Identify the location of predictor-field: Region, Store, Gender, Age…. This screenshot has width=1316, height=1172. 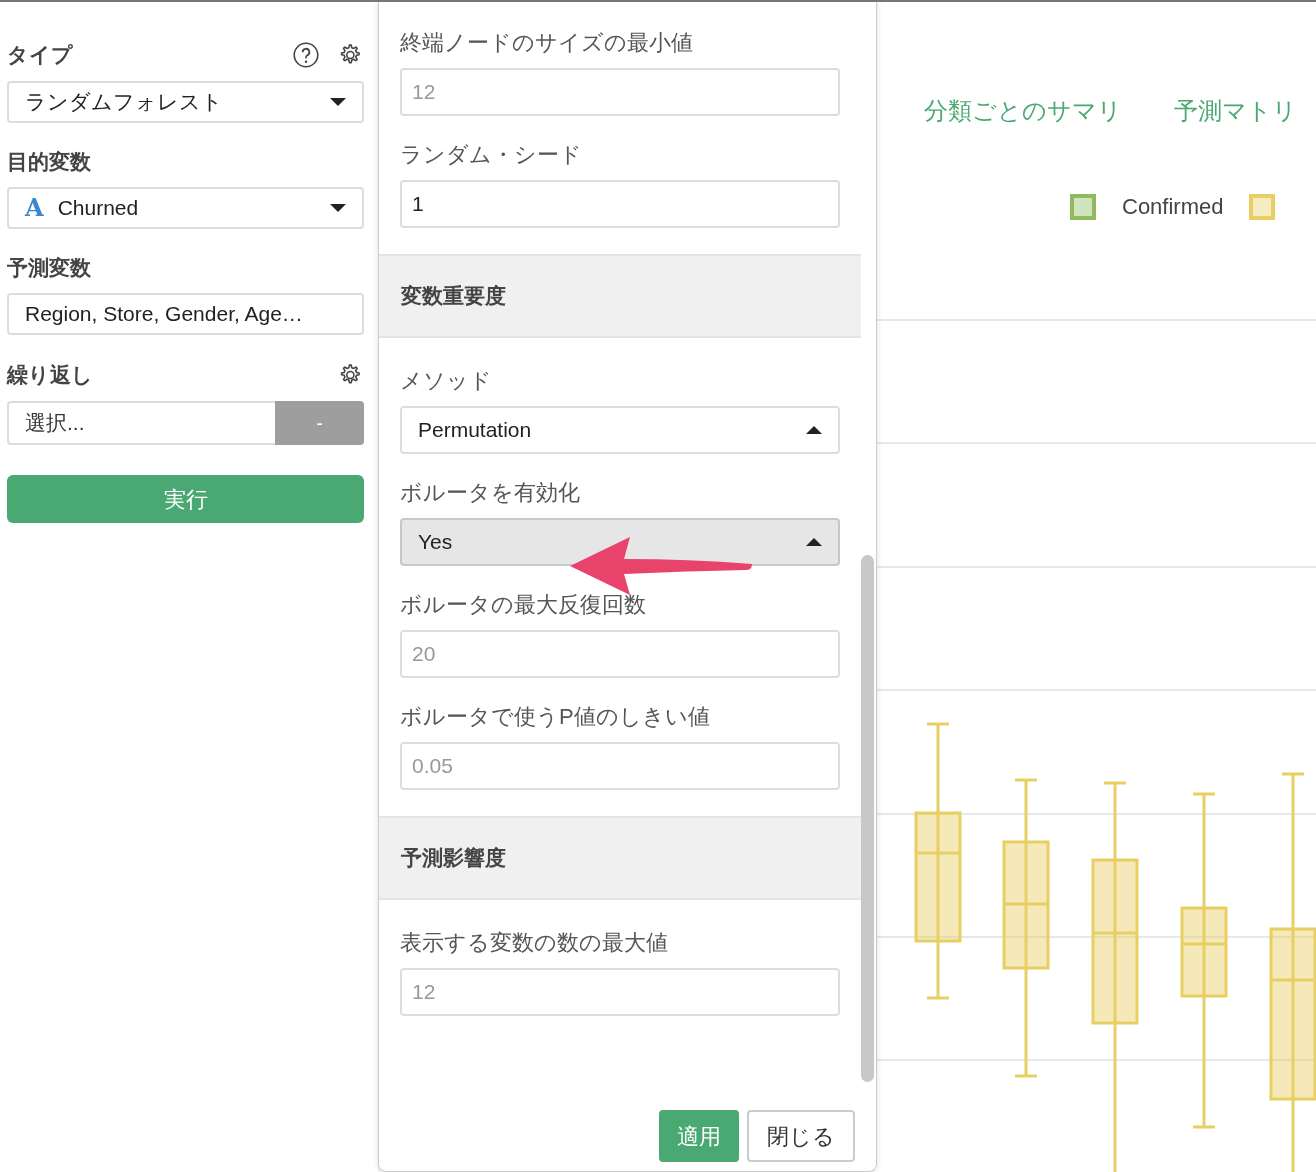
(185, 314).